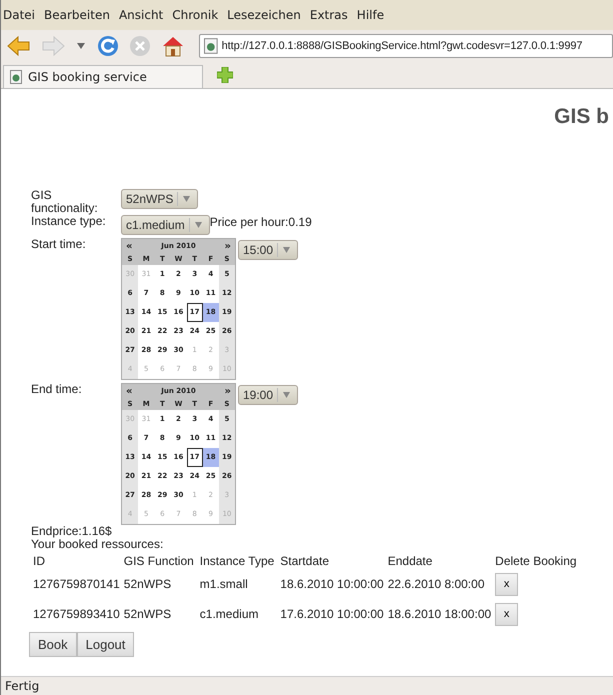 The height and width of the screenshot is (695, 613). What do you see at coordinates (141, 15) in the screenshot?
I see `menu-item: Ansicht` at bounding box center [141, 15].